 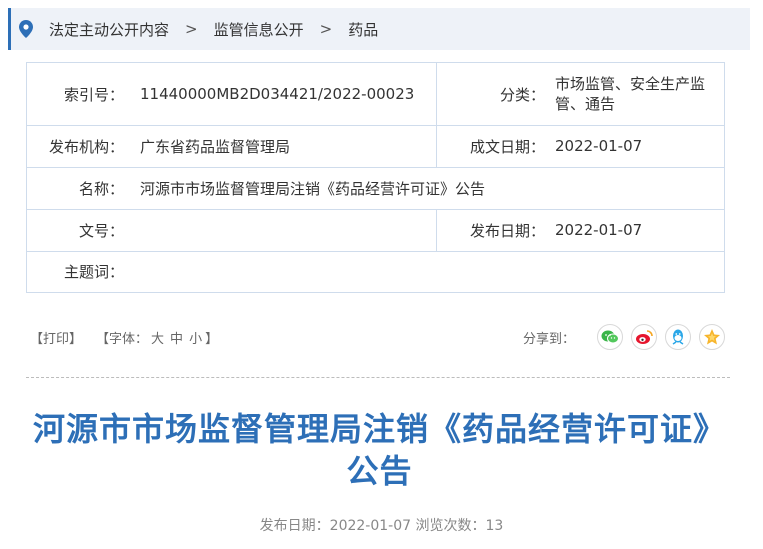 I want to click on wechat-icon, so click(x=610, y=337).